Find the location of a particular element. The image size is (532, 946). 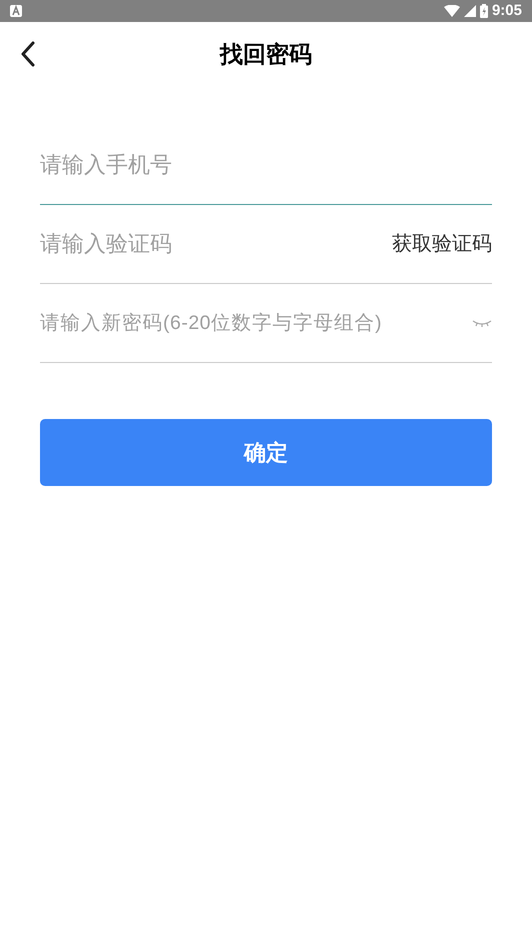

status-time: 9:05 is located at coordinates (507, 10).